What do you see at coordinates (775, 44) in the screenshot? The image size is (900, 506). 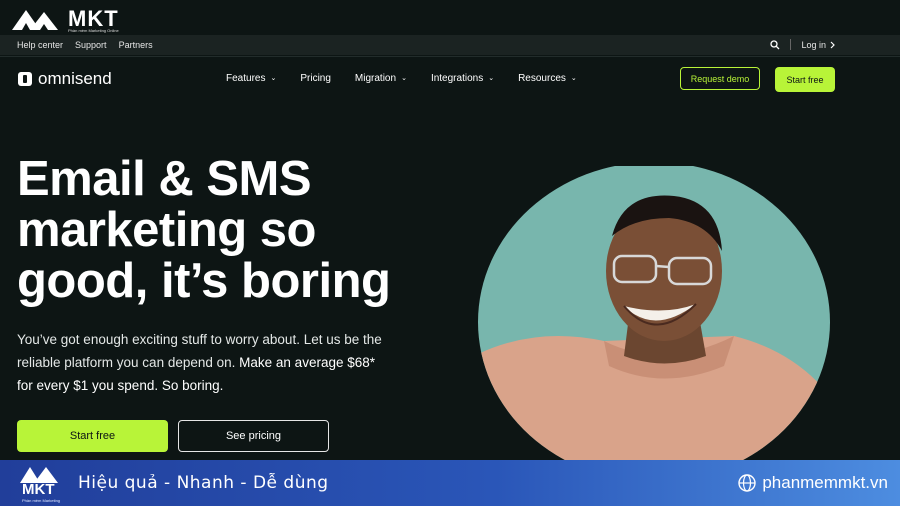 I see `search-icon` at bounding box center [775, 44].